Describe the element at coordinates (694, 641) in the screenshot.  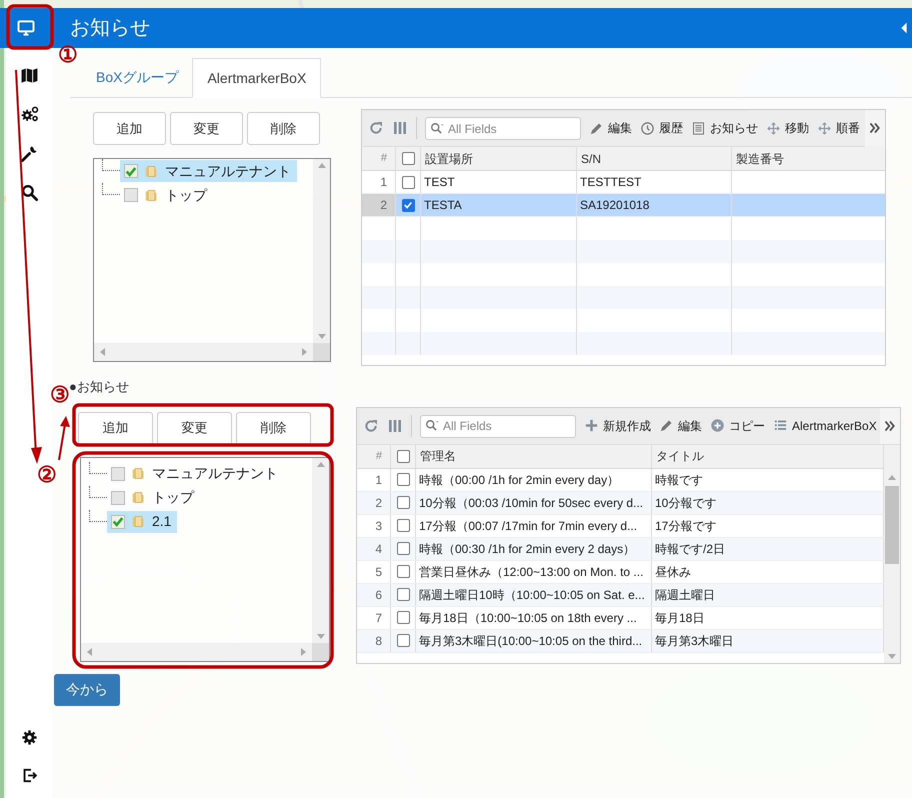
I see `table-cell-text: 毎月第3木曜日` at that location.